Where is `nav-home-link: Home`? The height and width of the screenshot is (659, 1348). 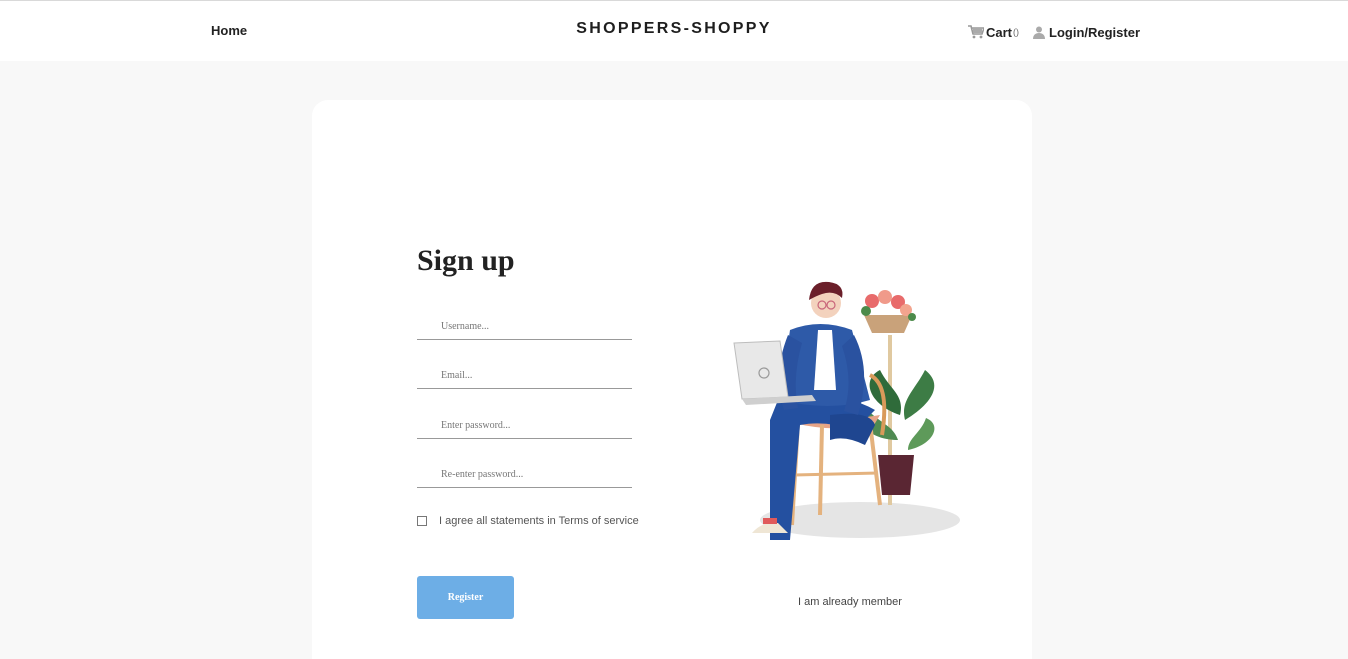 nav-home-link: Home is located at coordinates (229, 30).